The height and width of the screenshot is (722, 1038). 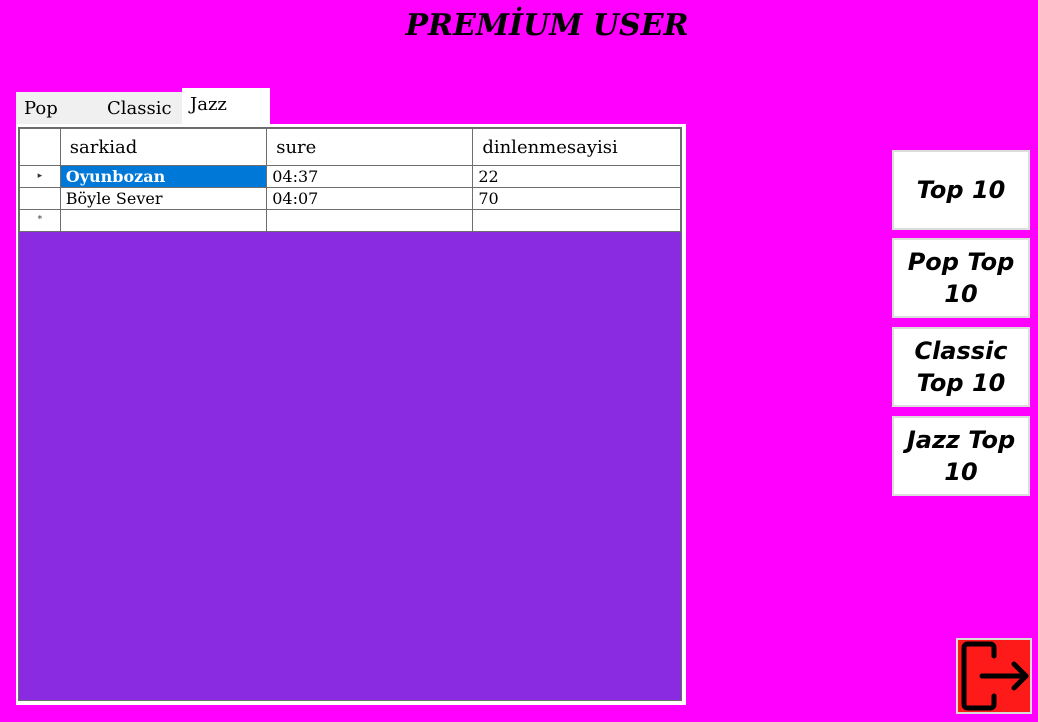 I want to click on current-row-indicator-icon: ▸, so click(x=40, y=176).